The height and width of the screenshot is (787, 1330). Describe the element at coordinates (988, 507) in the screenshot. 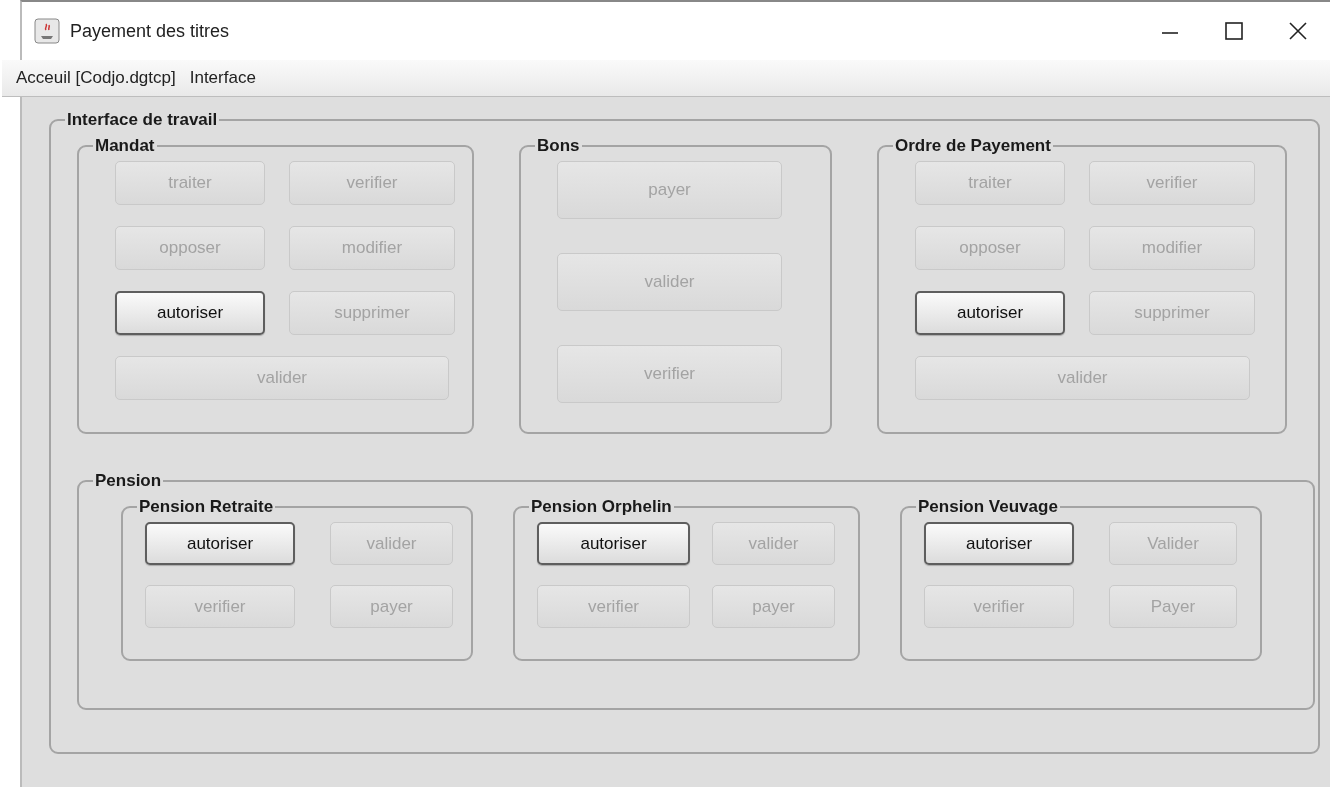

I see `group-title: Pension Veuvage` at that location.